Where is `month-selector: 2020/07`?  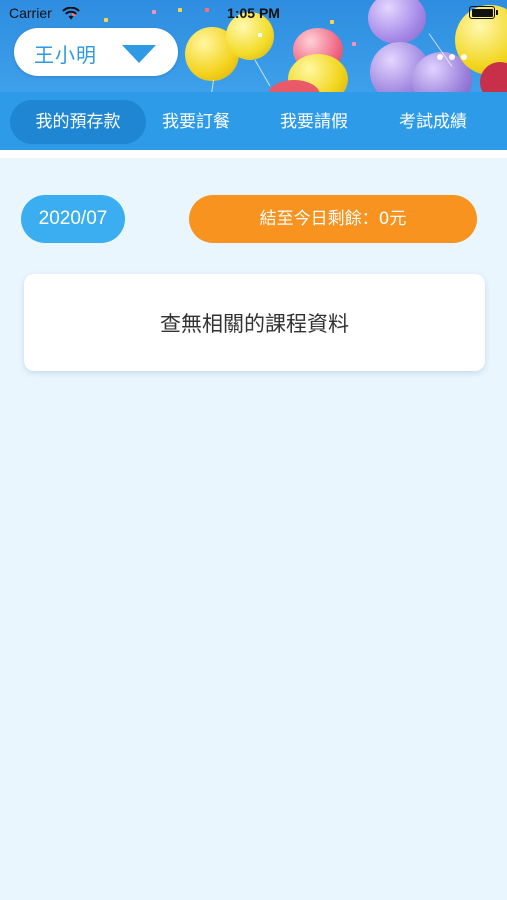
month-selector: 2020/07 is located at coordinates (73, 219).